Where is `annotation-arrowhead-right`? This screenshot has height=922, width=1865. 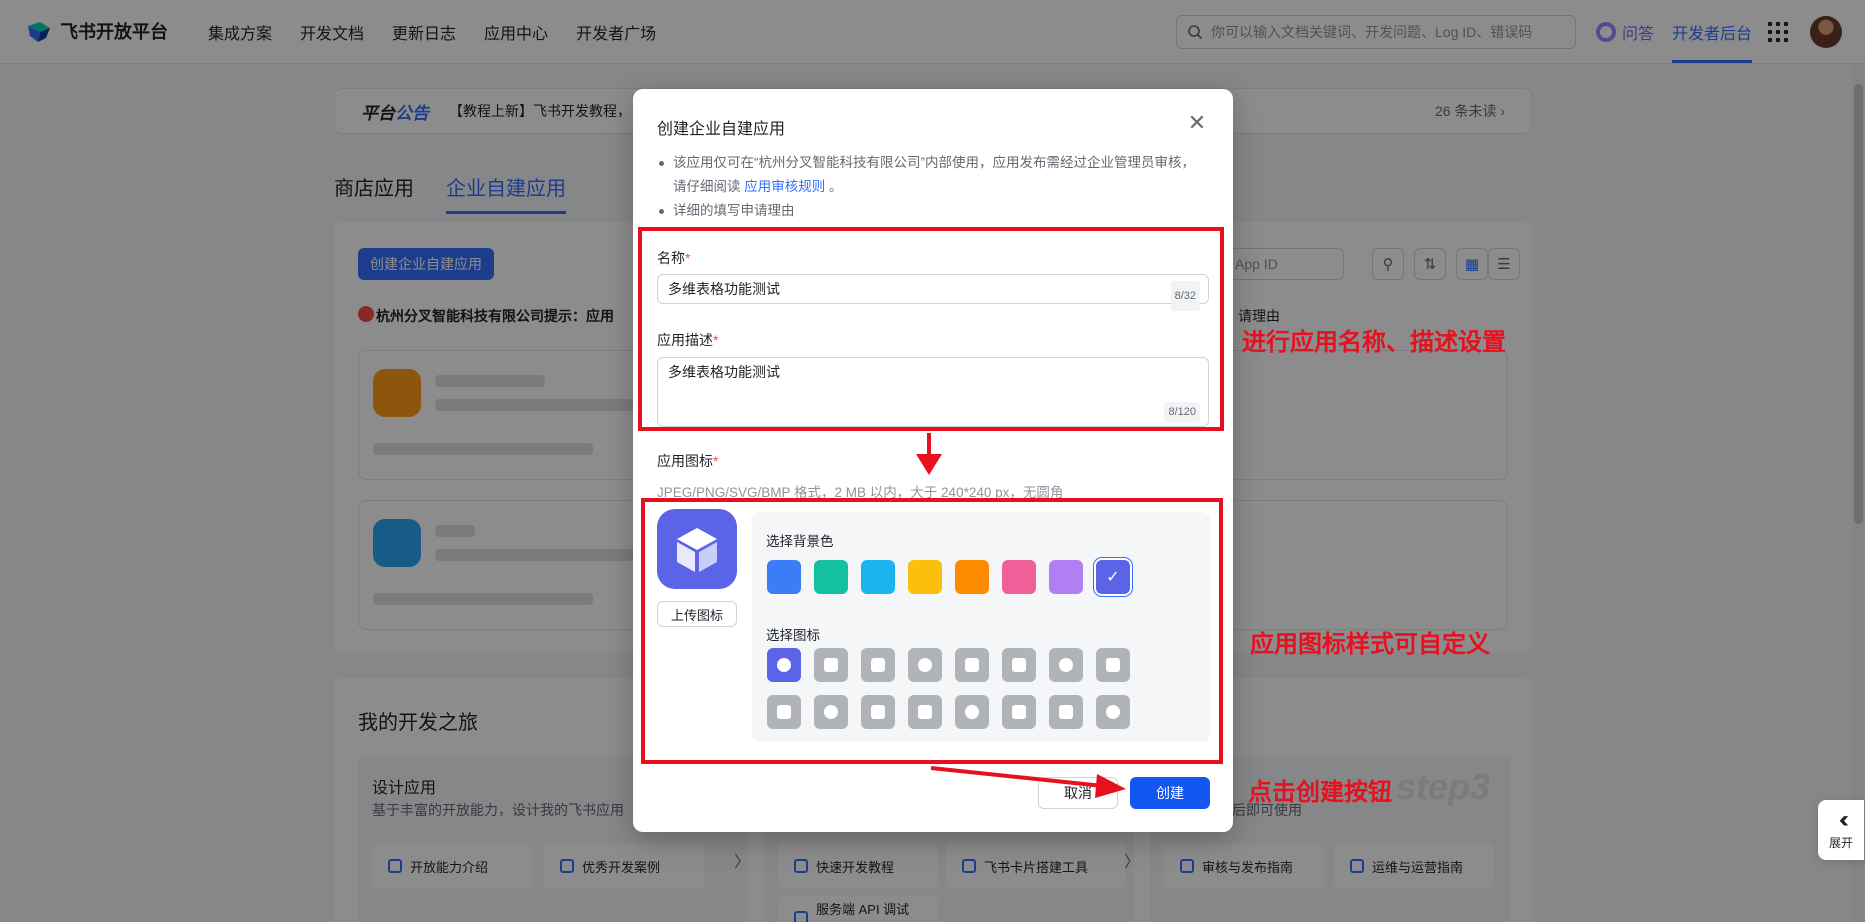
annotation-arrowhead-right is located at coordinates (1110, 786).